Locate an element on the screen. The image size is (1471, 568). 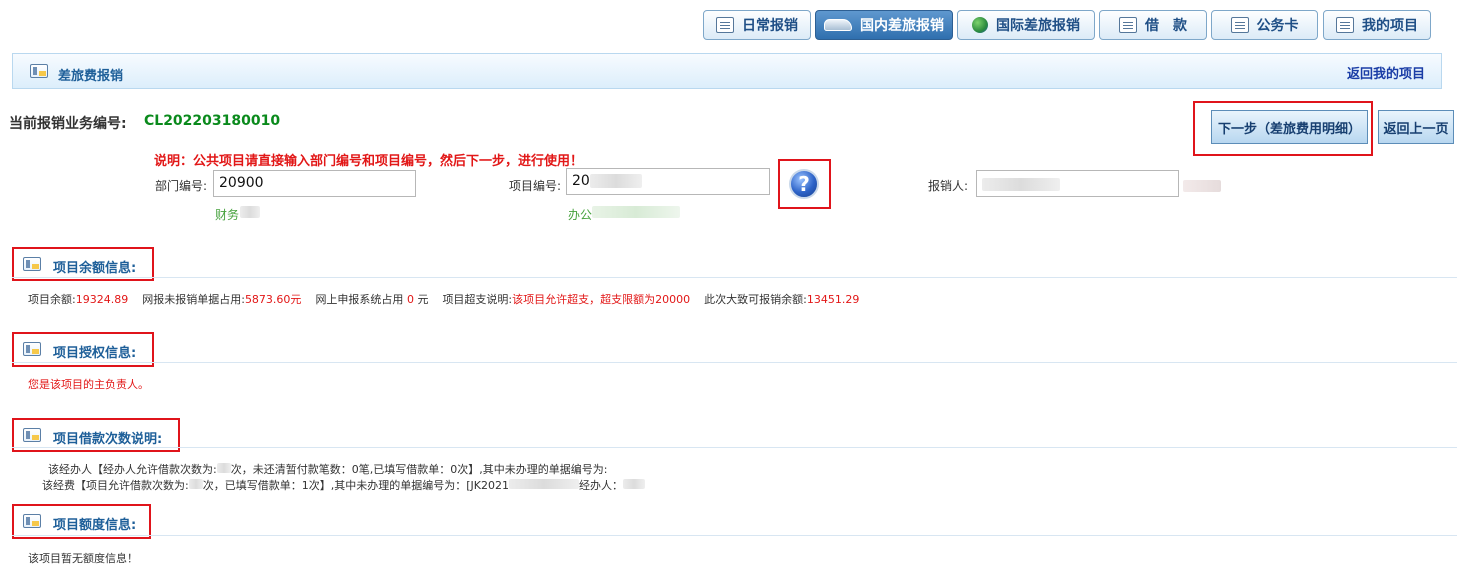
tab-my-projects: 我的项目 is located at coordinates (1377, 25).